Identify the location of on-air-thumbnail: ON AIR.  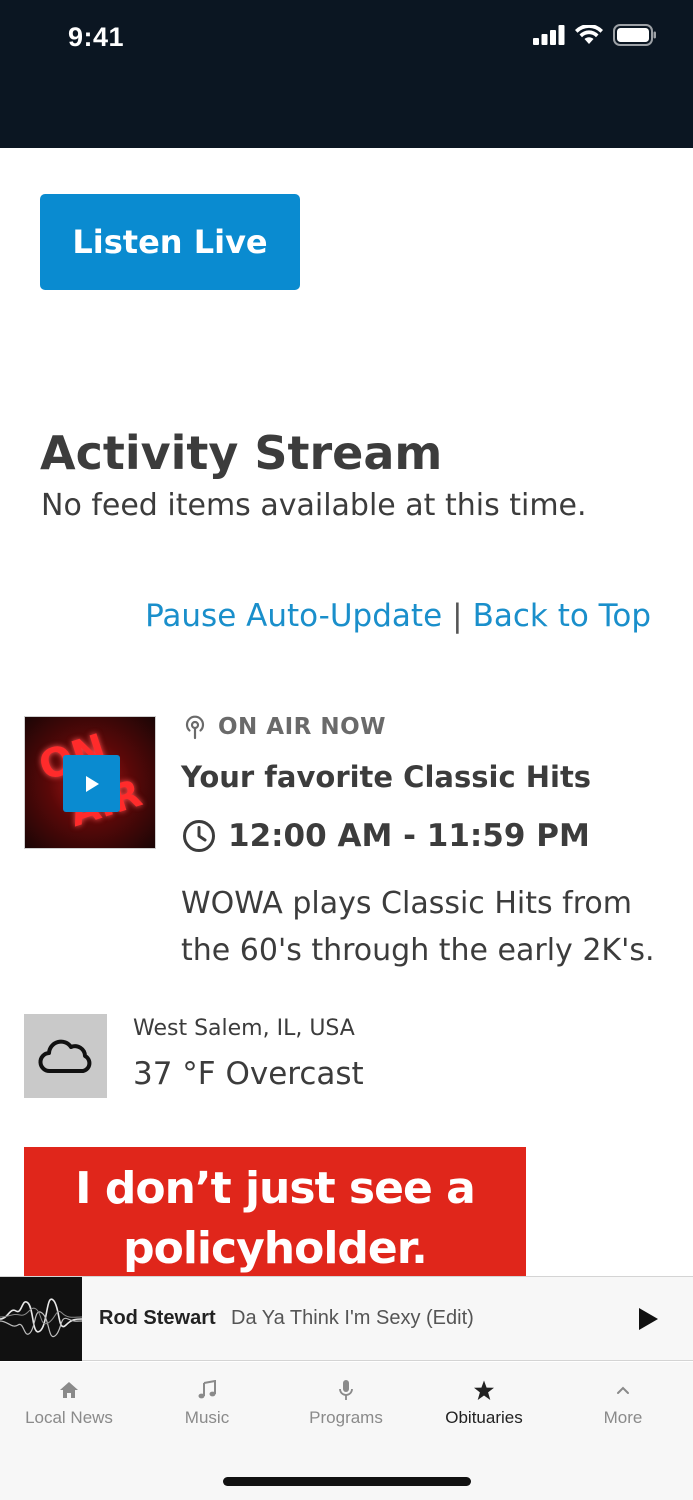
(90, 782).